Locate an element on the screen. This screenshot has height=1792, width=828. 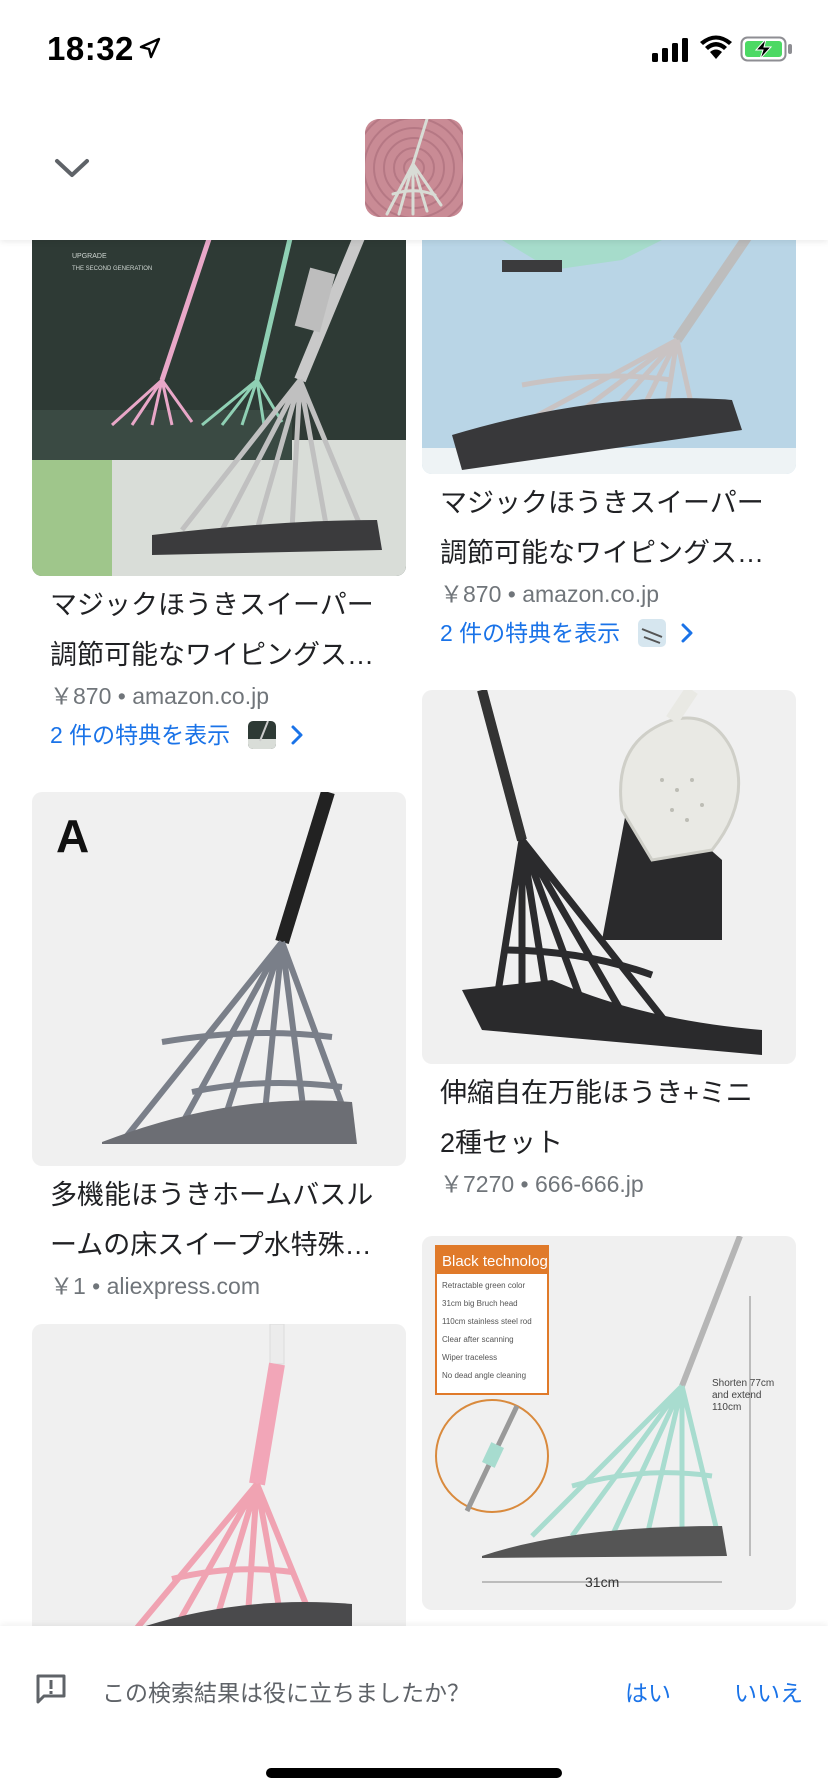
image-feature: Wiper traceless is located at coordinates (469, 1357).